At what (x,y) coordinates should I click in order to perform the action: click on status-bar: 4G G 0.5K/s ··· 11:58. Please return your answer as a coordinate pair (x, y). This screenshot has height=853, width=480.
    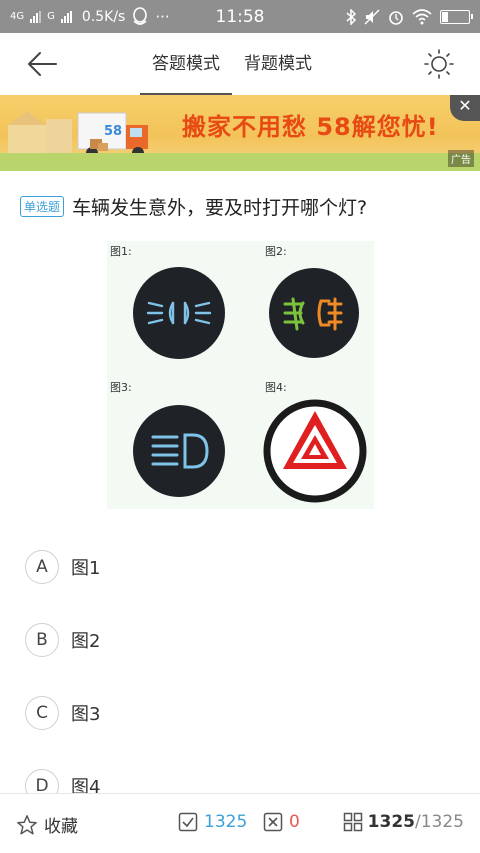
    Looking at the image, I should click on (240, 16).